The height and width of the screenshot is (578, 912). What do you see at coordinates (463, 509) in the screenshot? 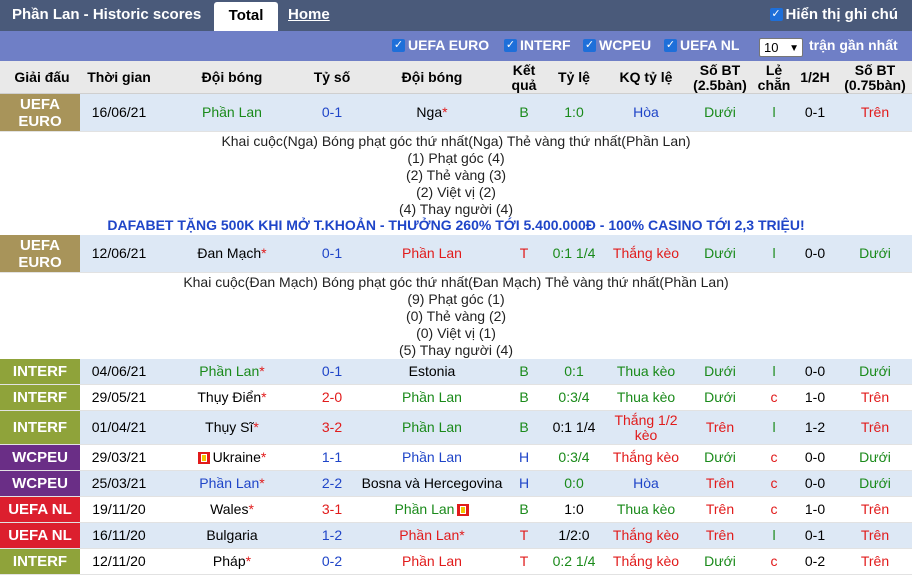
I see `red-card-icon` at bounding box center [463, 509].